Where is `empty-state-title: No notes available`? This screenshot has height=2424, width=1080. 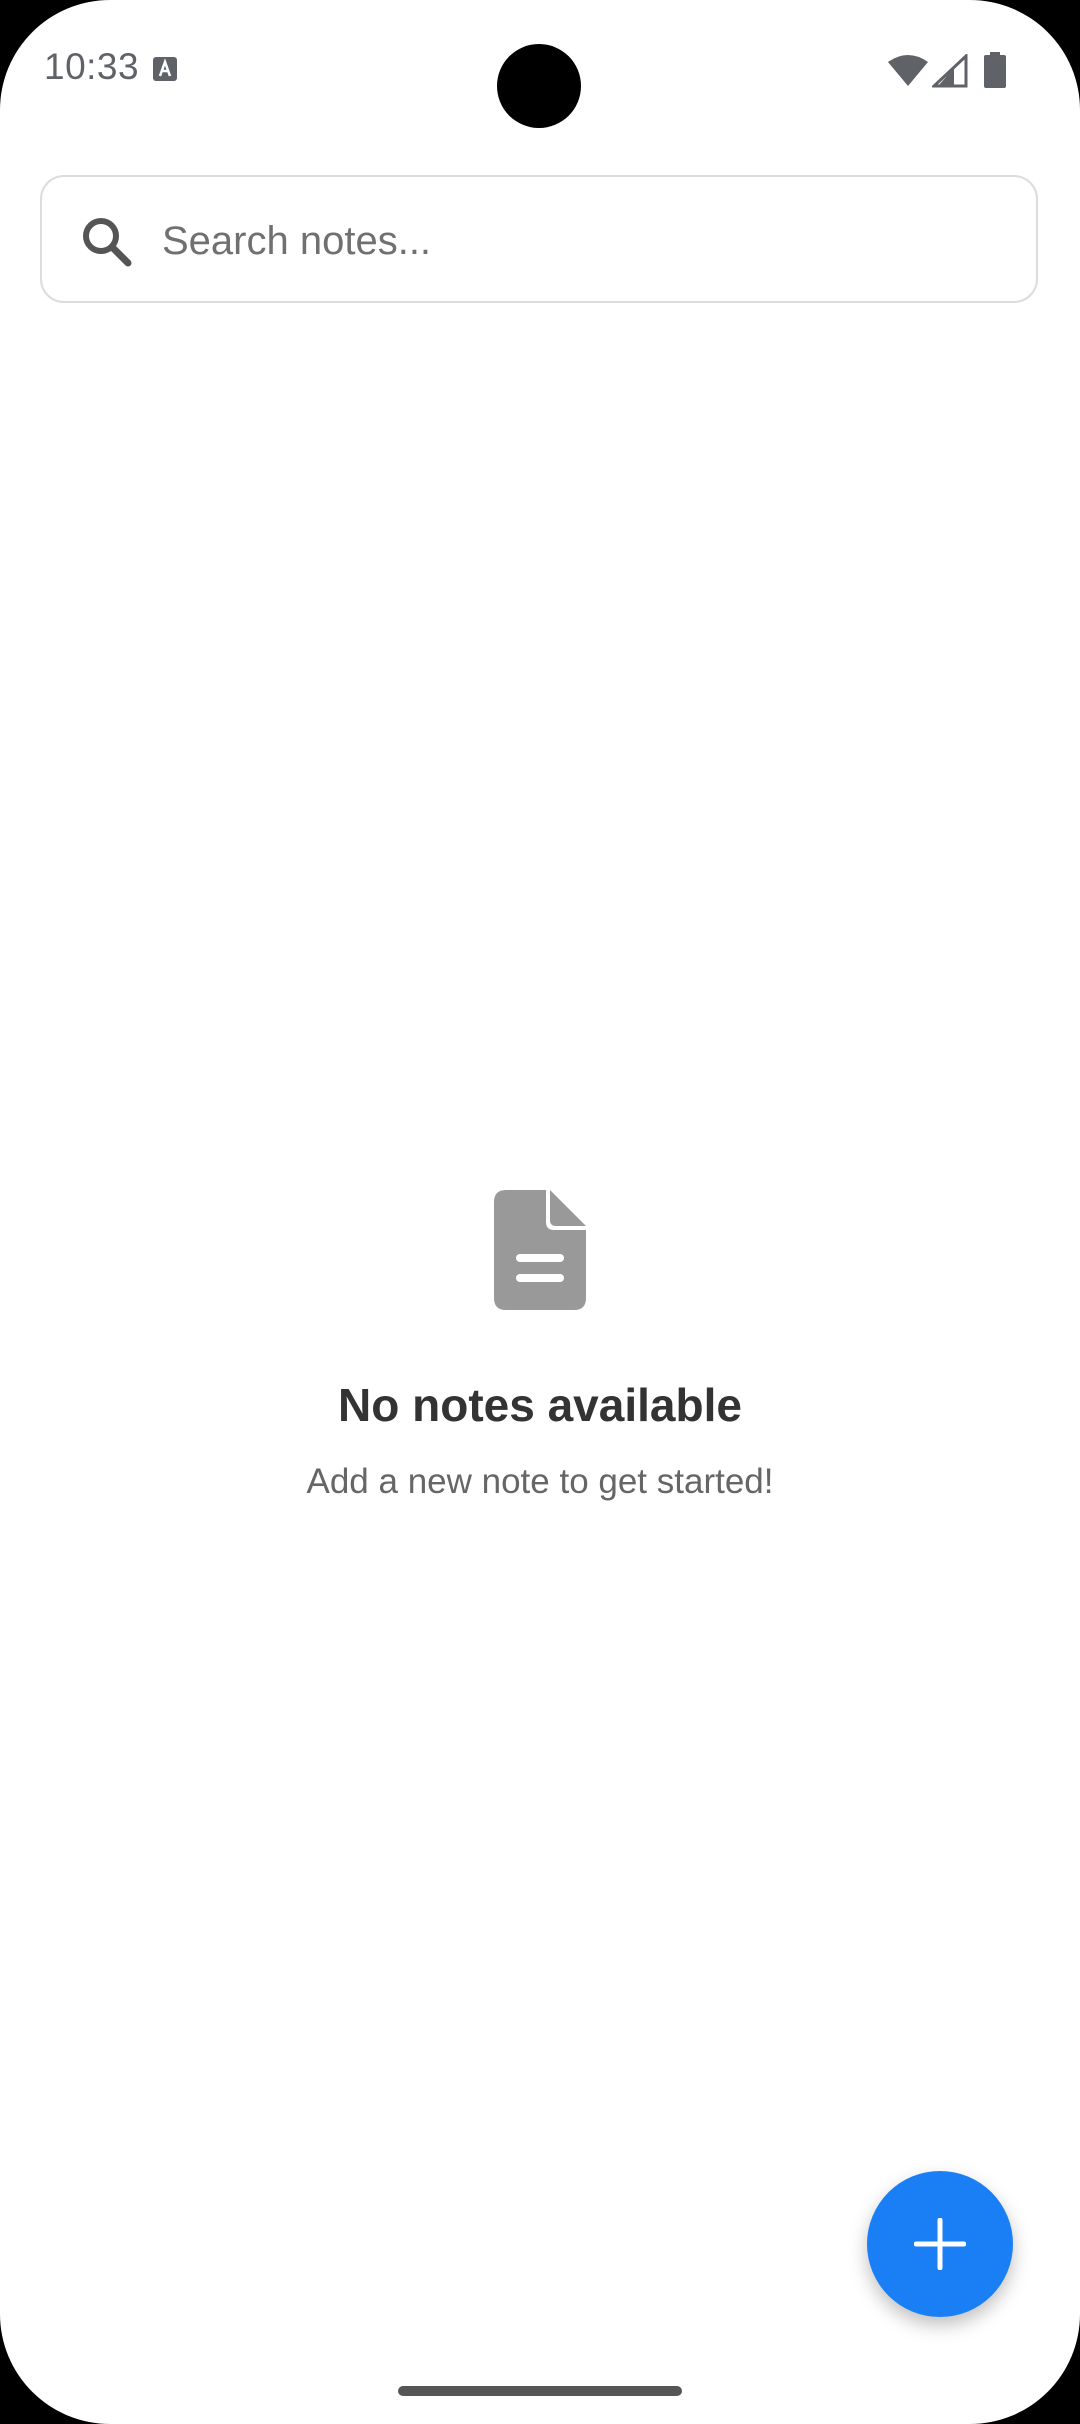
empty-state-title: No notes available is located at coordinates (540, 1405).